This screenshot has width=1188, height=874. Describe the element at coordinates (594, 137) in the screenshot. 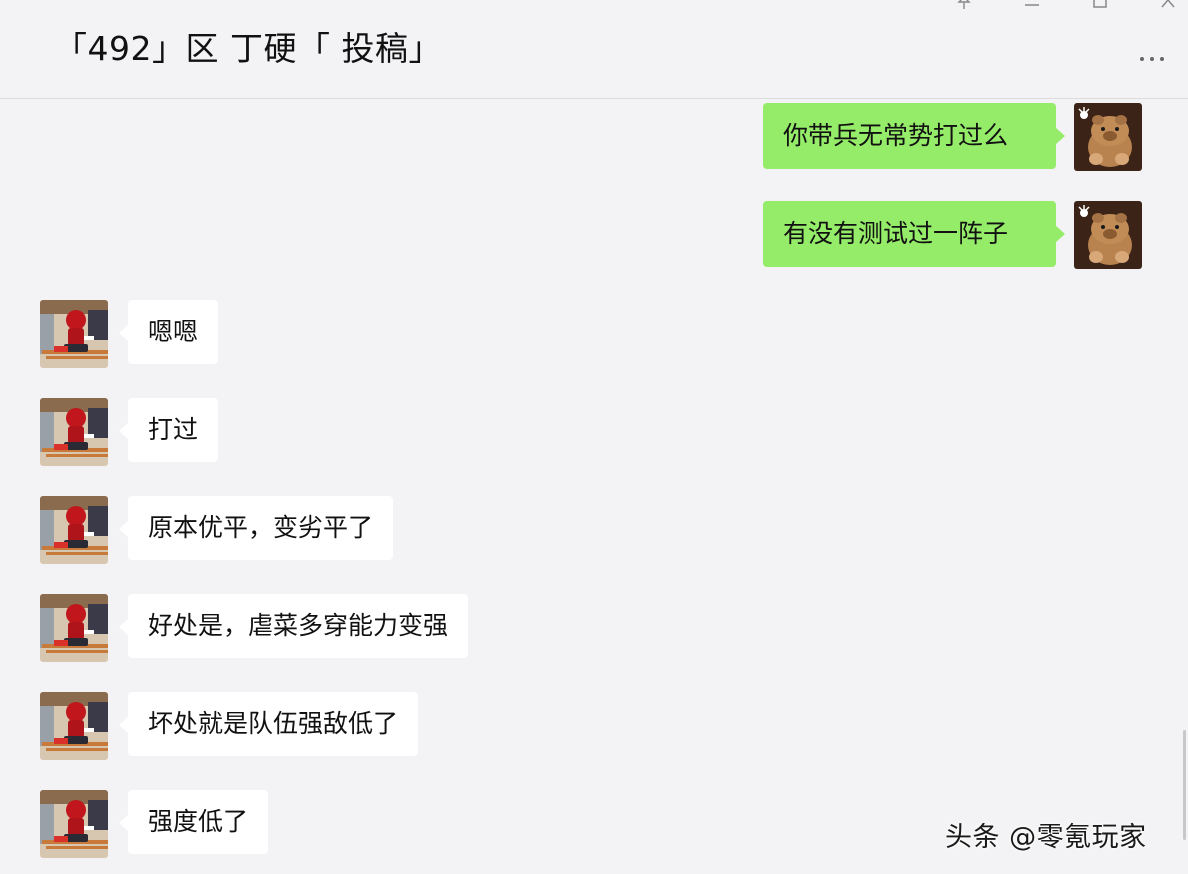

I see `message-row-outgoing: 你带兵无常势打过么` at that location.